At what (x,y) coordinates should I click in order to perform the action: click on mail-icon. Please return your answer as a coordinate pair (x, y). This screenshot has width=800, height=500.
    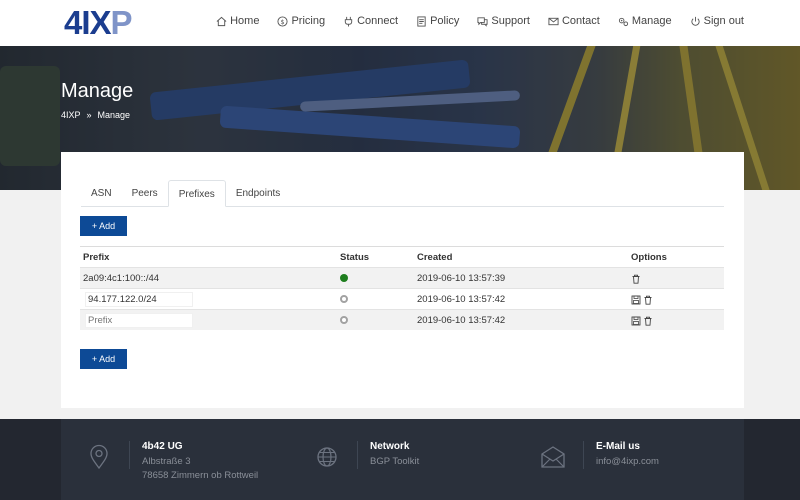
    Looking at the image, I should click on (553, 21).